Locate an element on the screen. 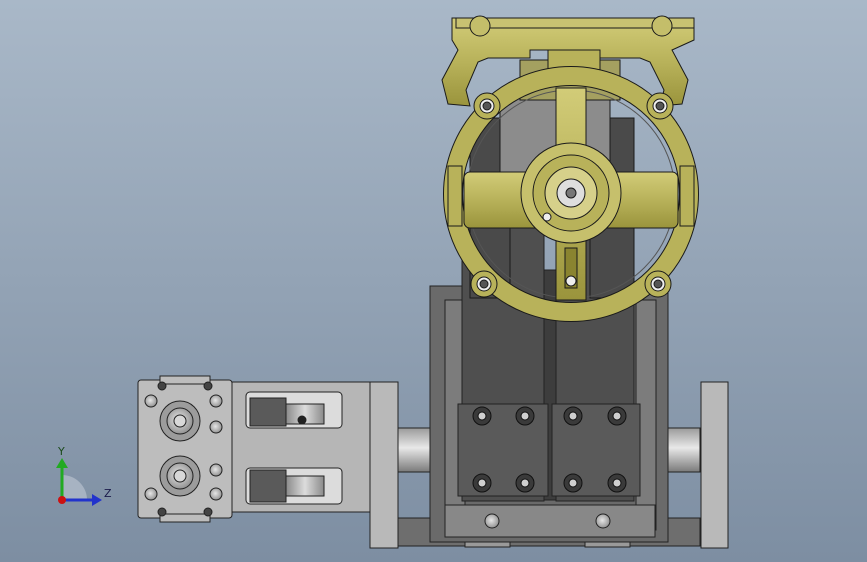  right-end-plate is located at coordinates (714, 465).